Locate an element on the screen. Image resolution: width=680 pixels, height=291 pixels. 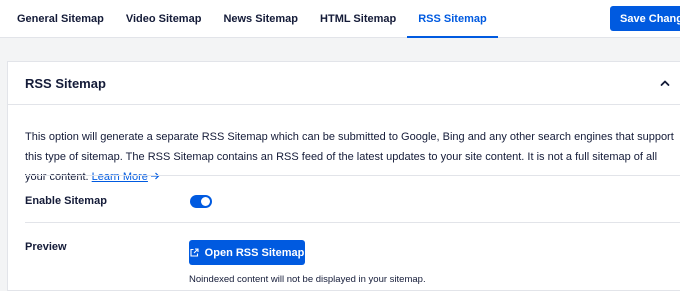
save-changes-button: Save Changes is located at coordinates (645, 18).